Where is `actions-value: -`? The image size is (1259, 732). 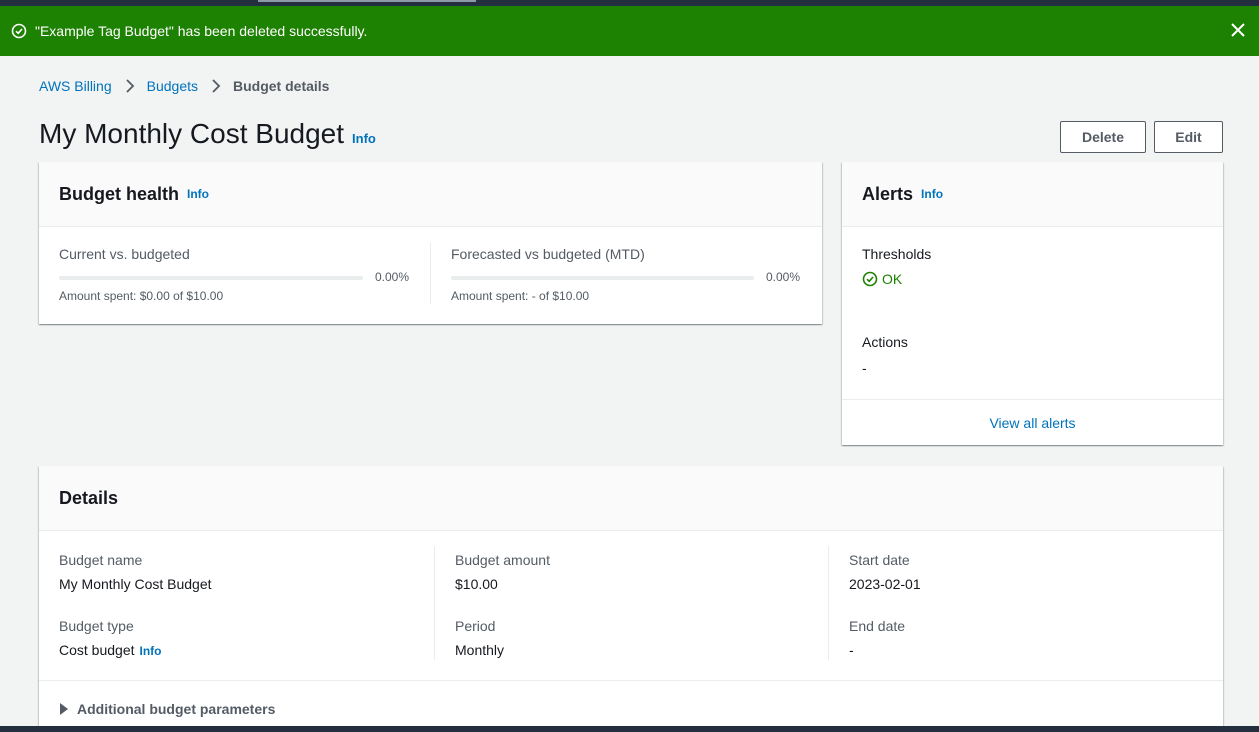 actions-value: - is located at coordinates (864, 368).